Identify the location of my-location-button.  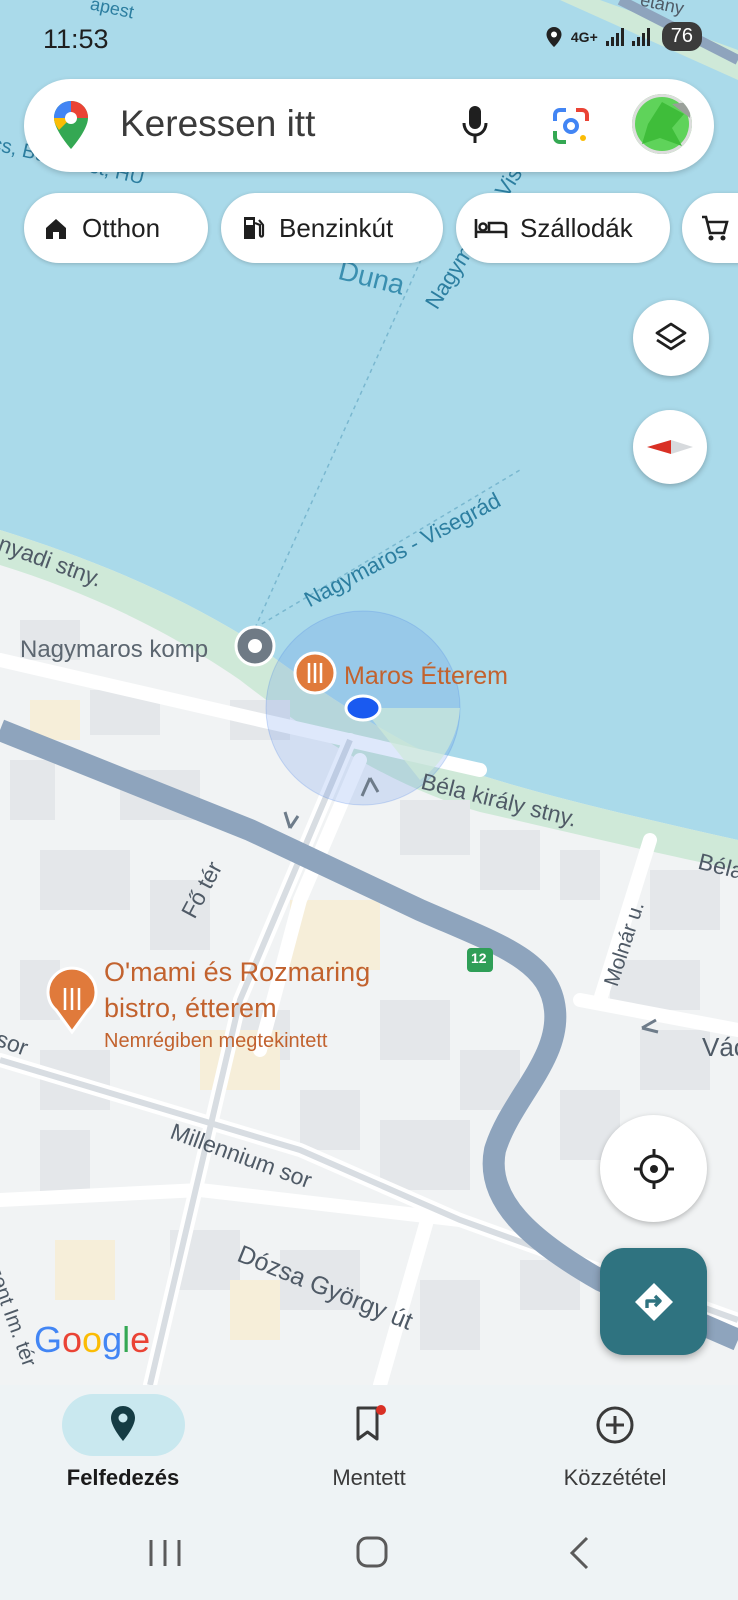
(653, 1168).